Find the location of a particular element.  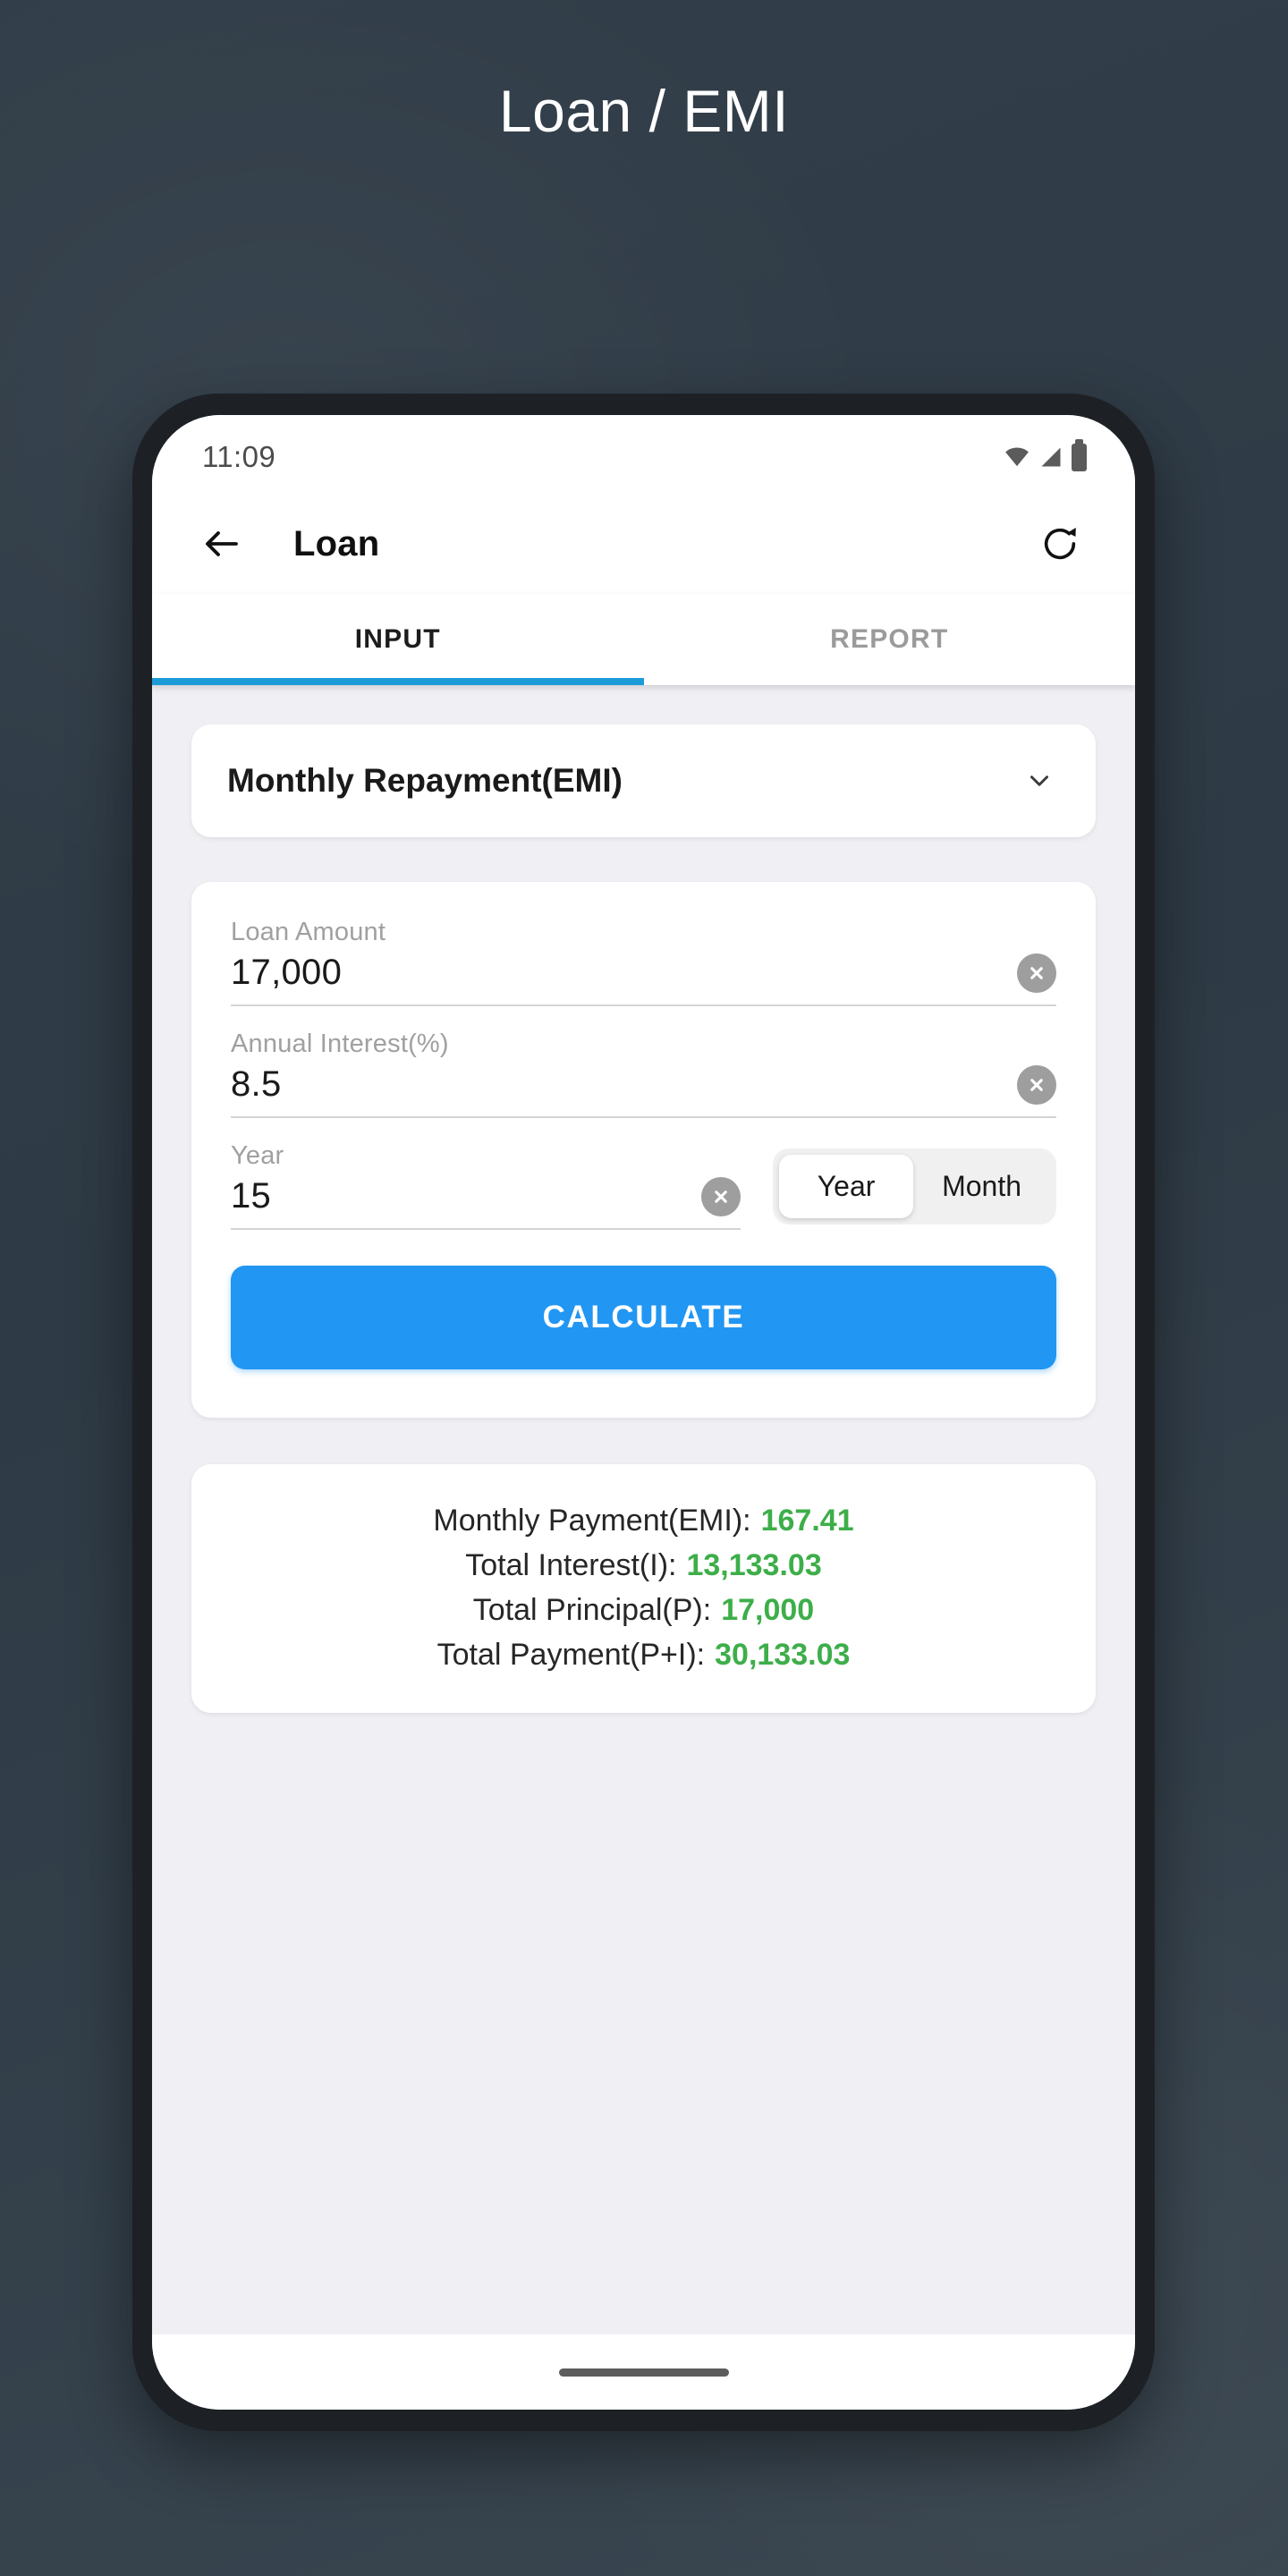

annual-interest-clear-button is located at coordinates (1036, 1084).